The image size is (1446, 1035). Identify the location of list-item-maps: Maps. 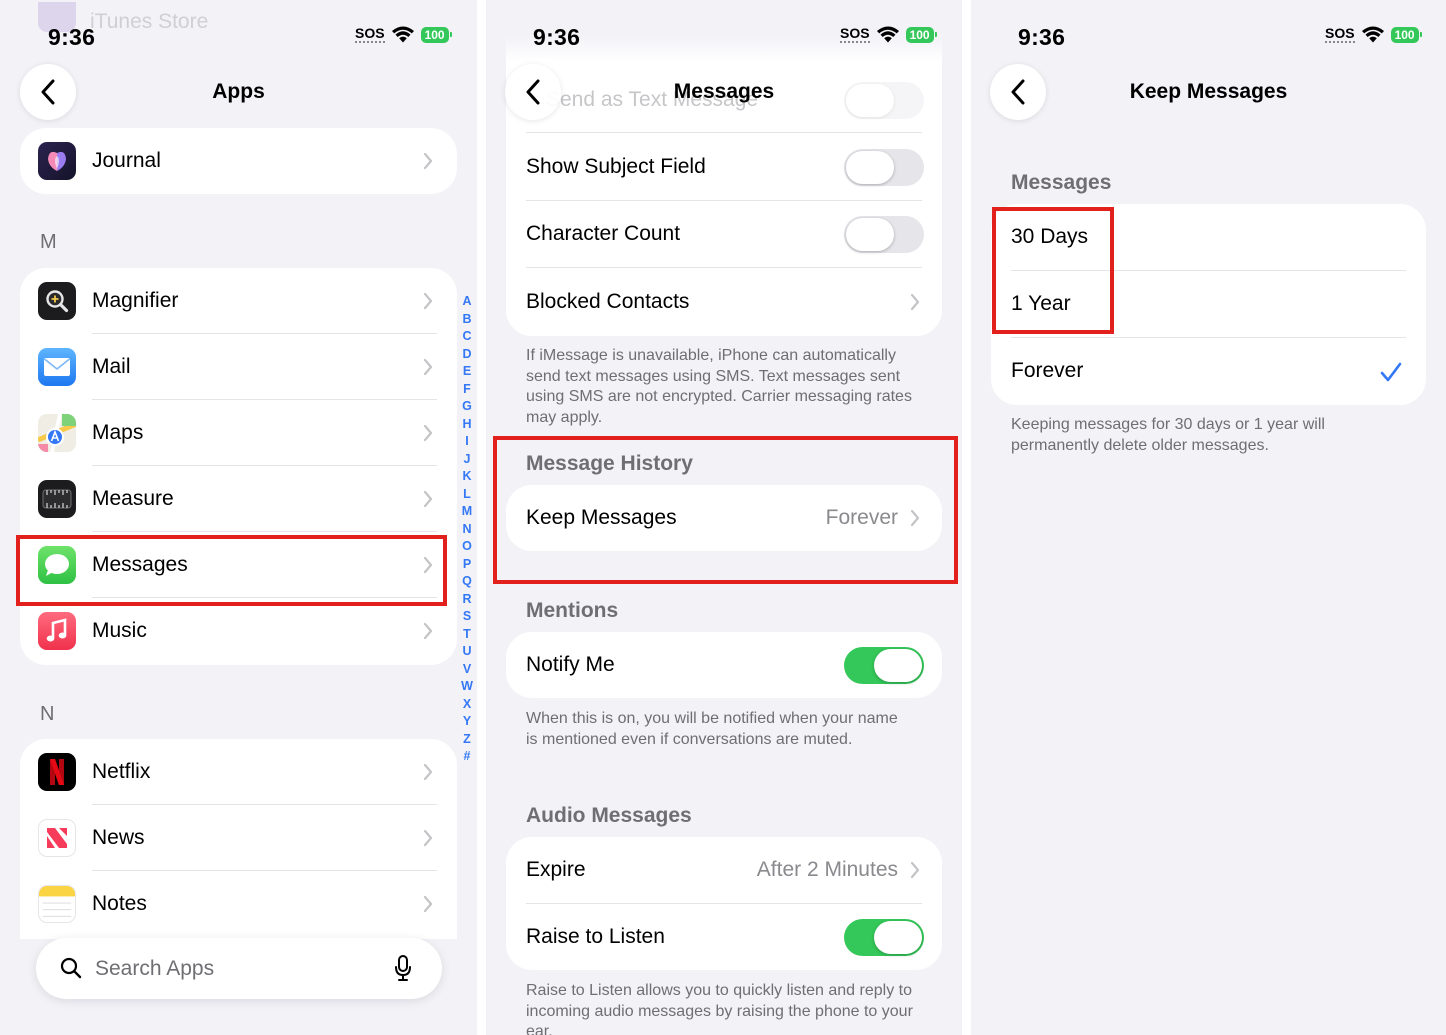
(238, 433).